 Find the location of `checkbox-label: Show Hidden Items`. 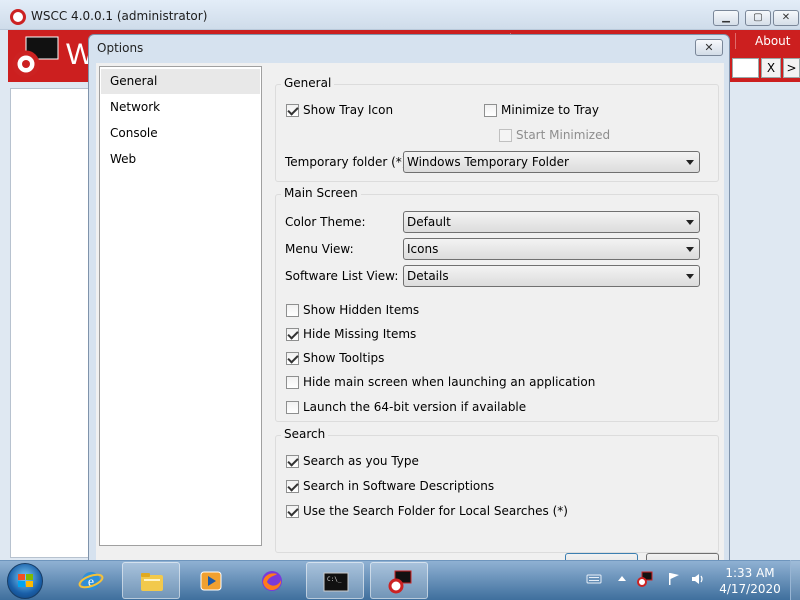

checkbox-label: Show Hidden Items is located at coordinates (361, 310).